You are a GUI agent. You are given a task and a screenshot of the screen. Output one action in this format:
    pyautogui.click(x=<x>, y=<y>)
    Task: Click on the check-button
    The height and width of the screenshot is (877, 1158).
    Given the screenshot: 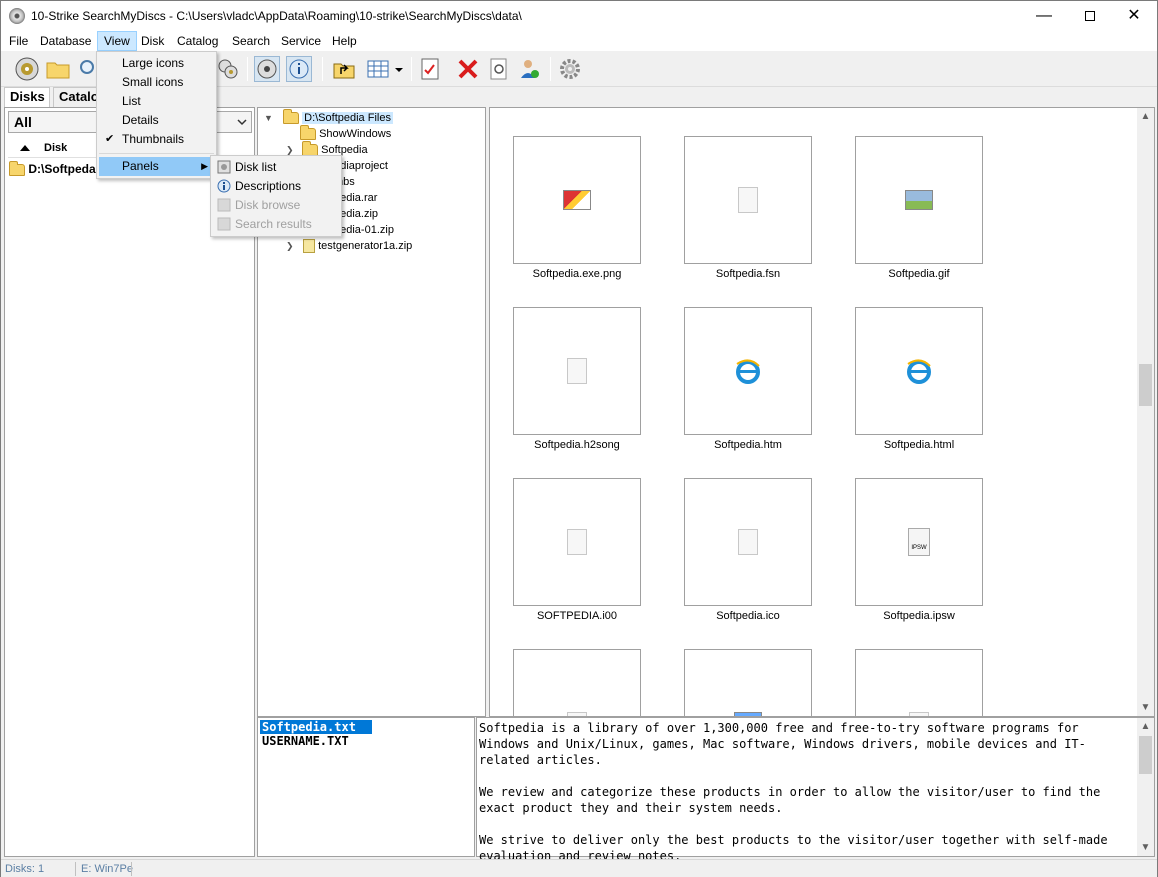 What is the action you would take?
    pyautogui.click(x=430, y=69)
    